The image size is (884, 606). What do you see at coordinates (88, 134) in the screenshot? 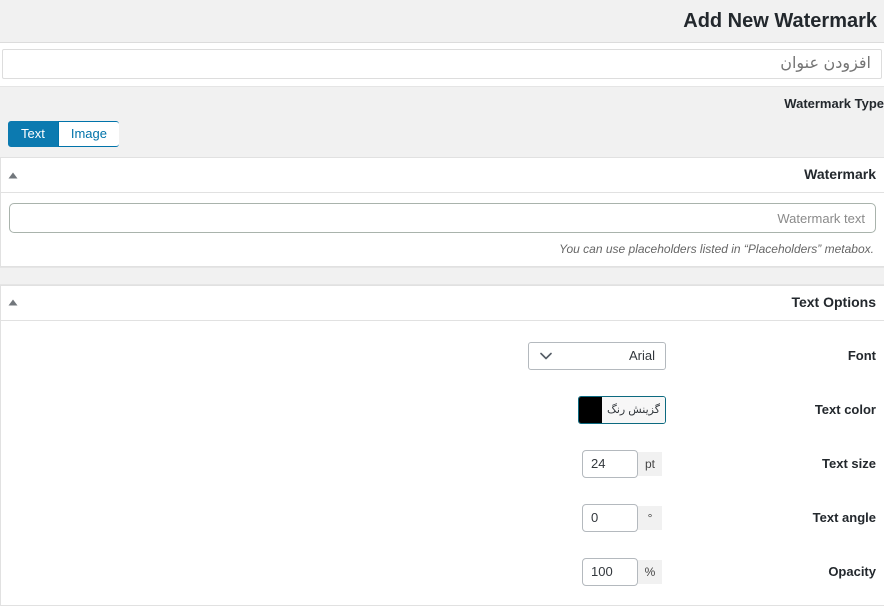
I see `watermark-type-image-button: Image` at bounding box center [88, 134].